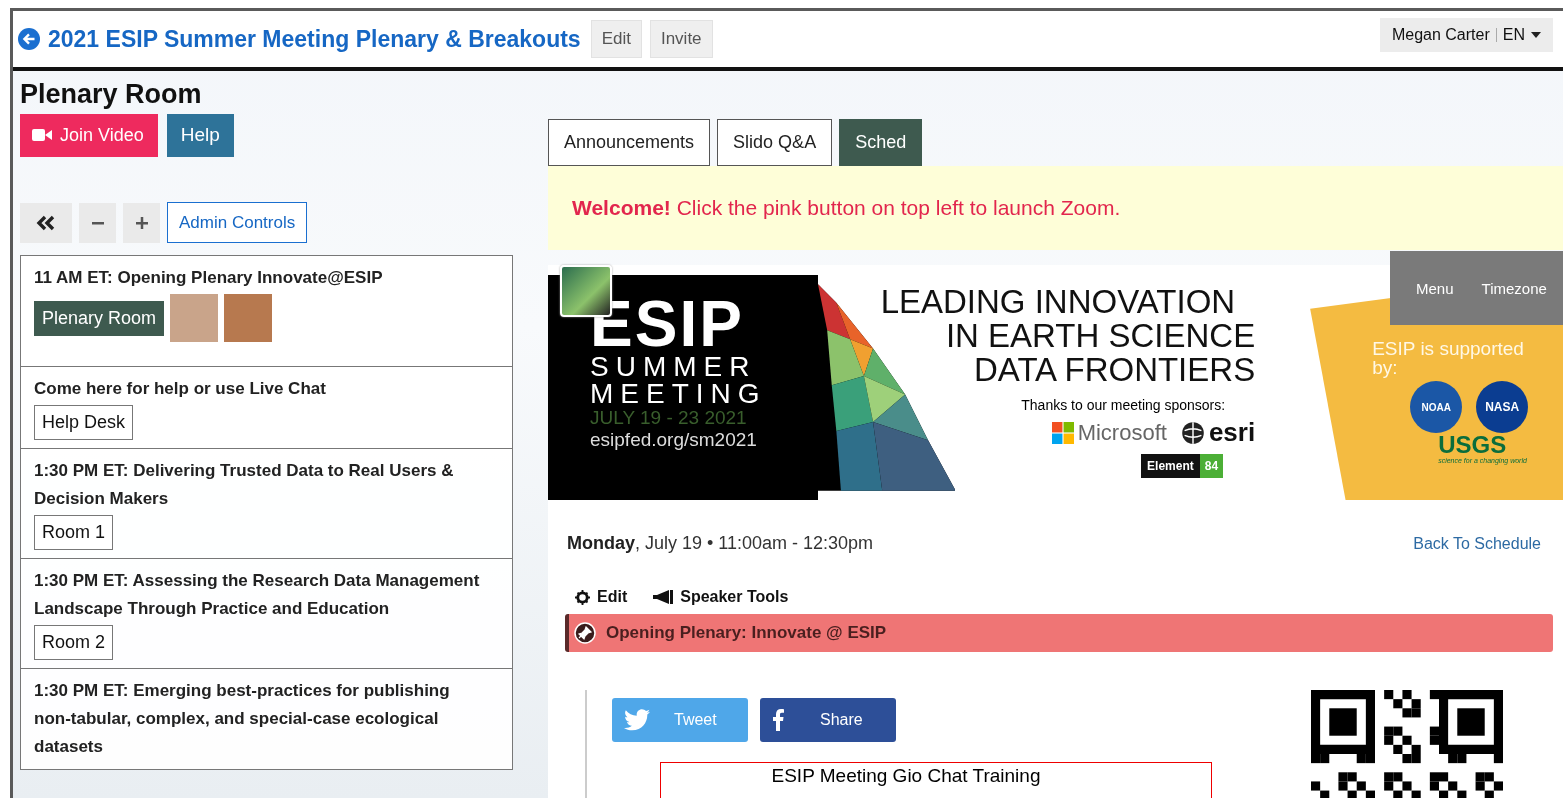  Describe the element at coordinates (314, 39) in the screenshot. I see `page-title-link: 2021 ESIP Summer Meeting Plenary & Breakouts` at that location.